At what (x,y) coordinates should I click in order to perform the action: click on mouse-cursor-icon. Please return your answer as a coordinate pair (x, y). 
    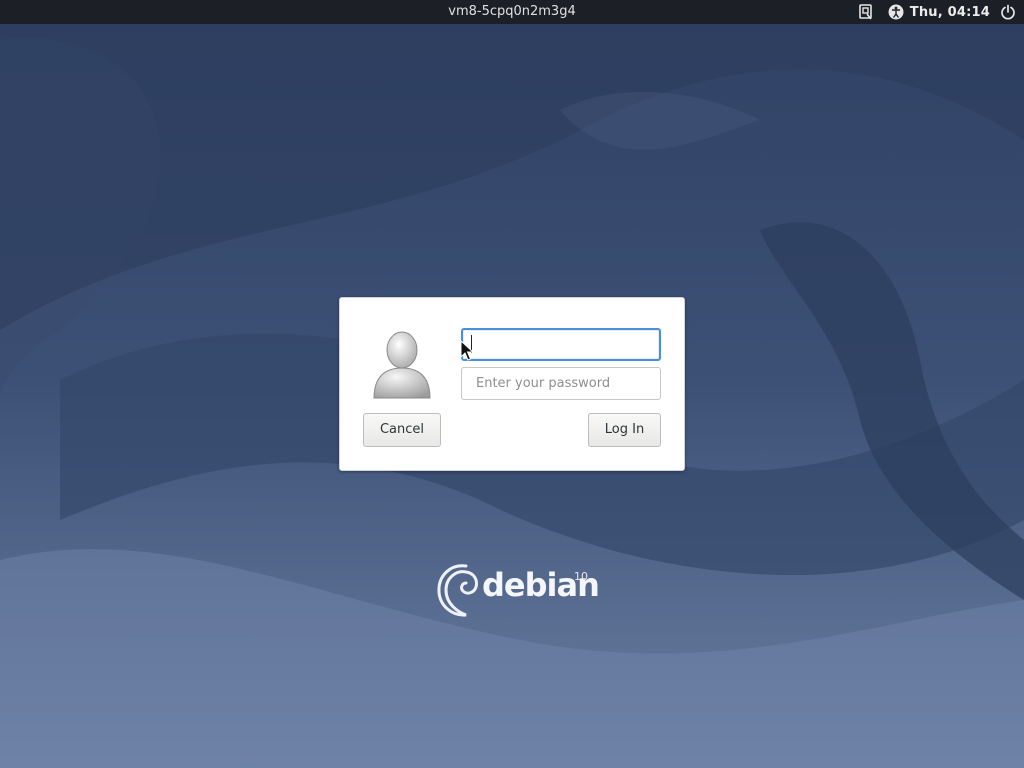
    Looking at the image, I should click on (467, 350).